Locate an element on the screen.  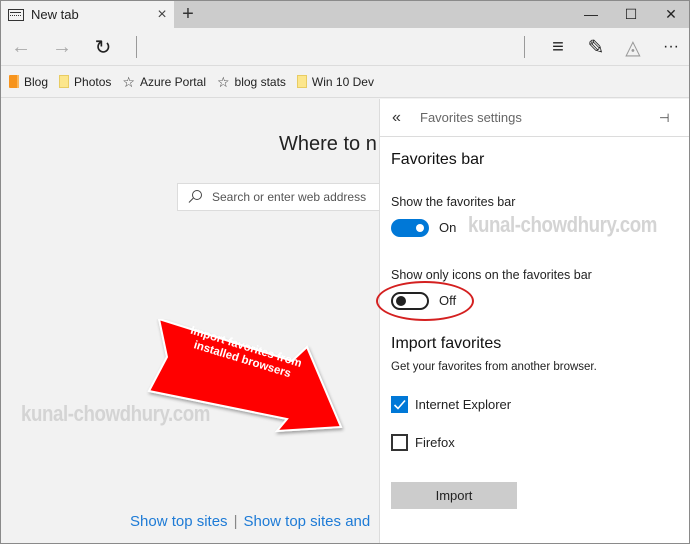
icons-only-label: Show only icons on the favorites bar is located at coordinates (491, 275).